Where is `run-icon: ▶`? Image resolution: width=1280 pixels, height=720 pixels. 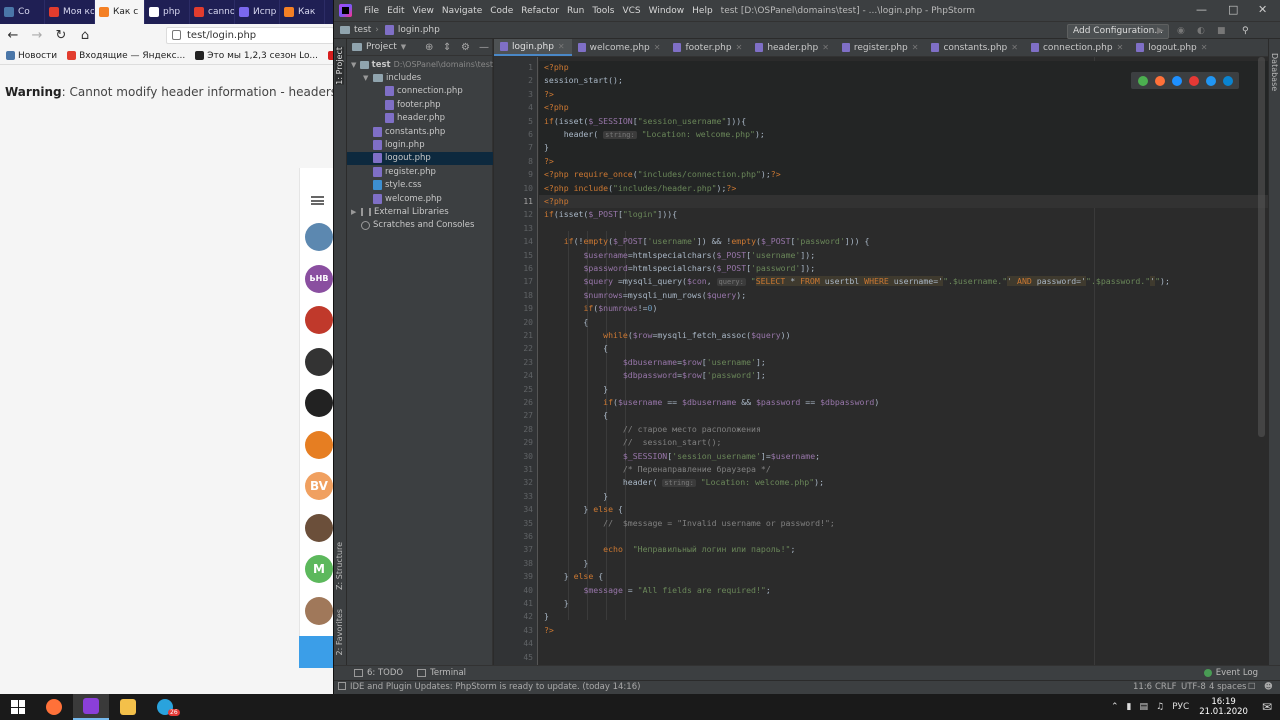
run-icon: ▶ is located at coordinates (1162, 31).